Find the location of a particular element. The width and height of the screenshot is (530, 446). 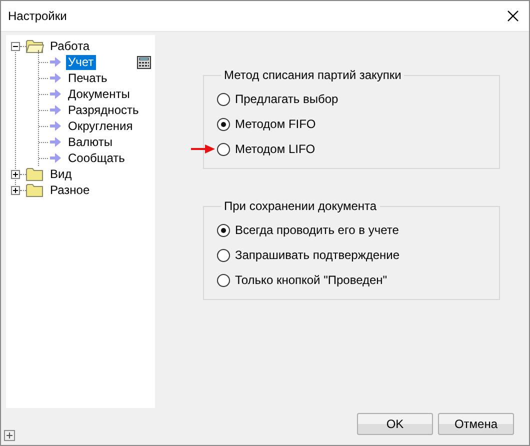

tree-item: Сообщать is located at coordinates (96, 158).